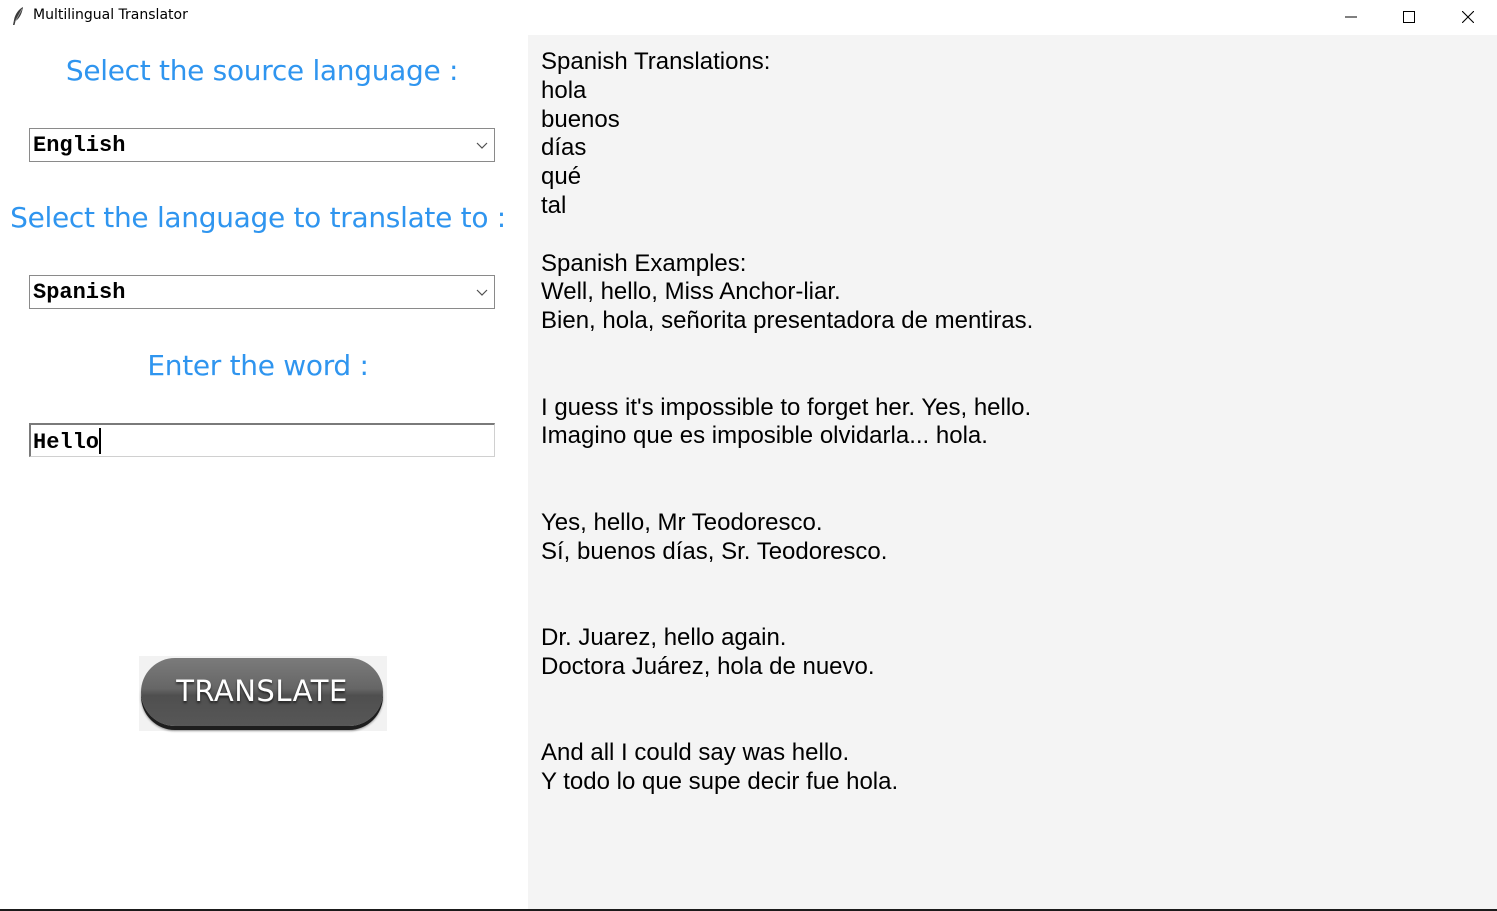  I want to click on minimize-icon, so click(1351, 16).